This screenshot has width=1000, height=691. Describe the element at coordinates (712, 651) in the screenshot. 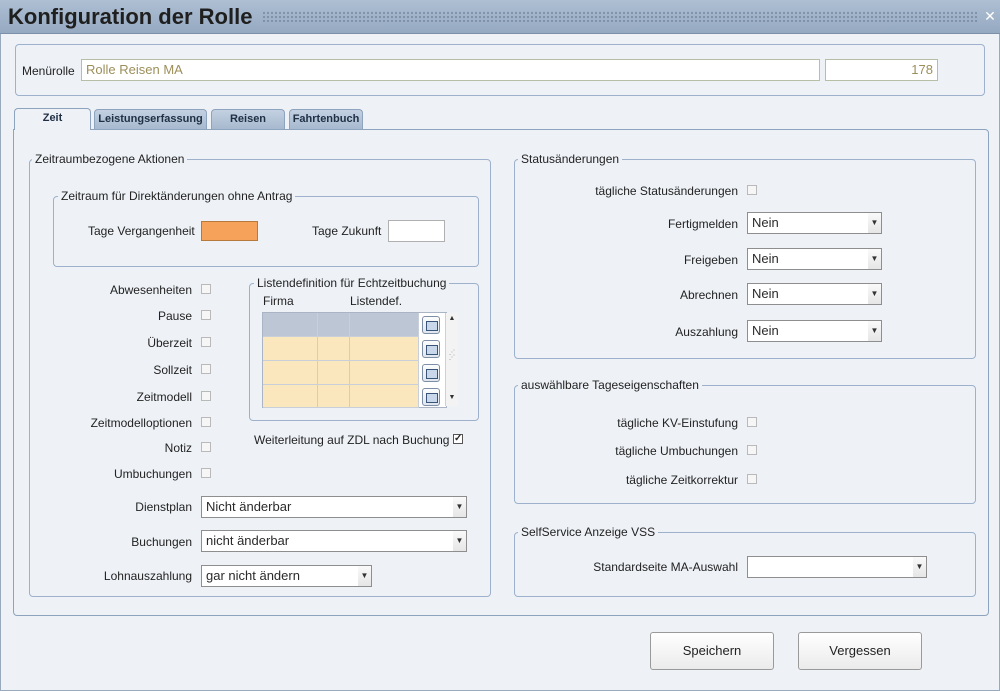

I see `save-button: Speichern` at that location.